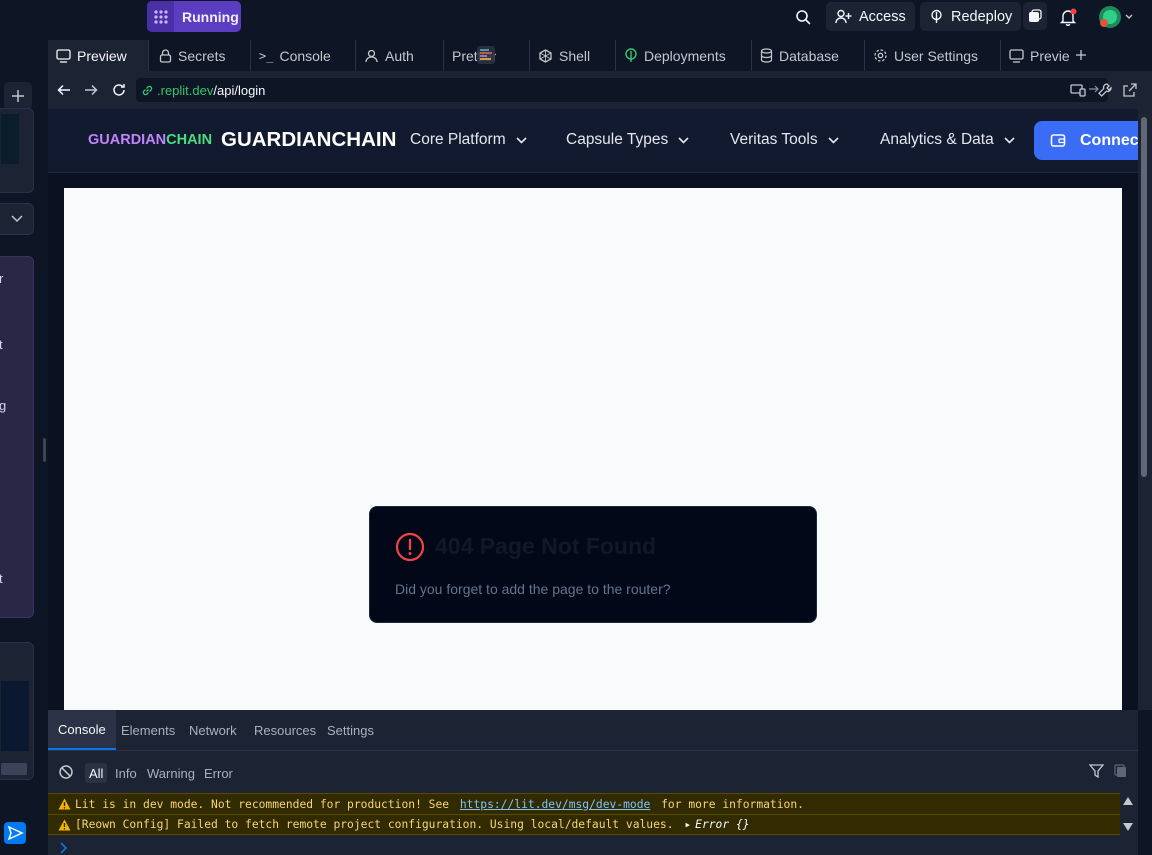  I want to click on nav-veritas-tools: Veritas Tools, so click(784, 140).